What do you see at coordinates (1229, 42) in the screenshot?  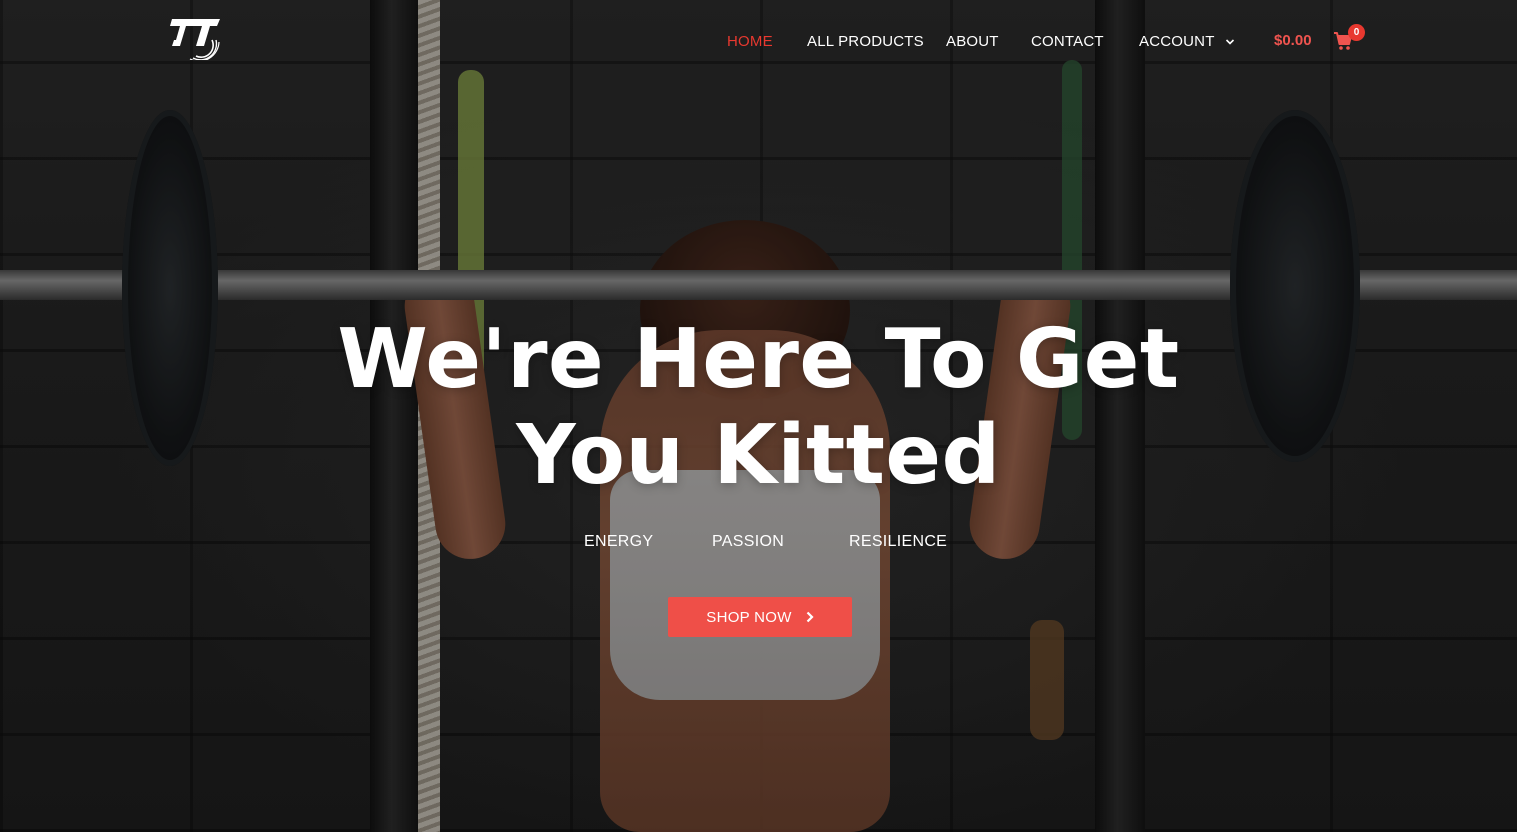 I see `chevron-down-icon` at bounding box center [1229, 42].